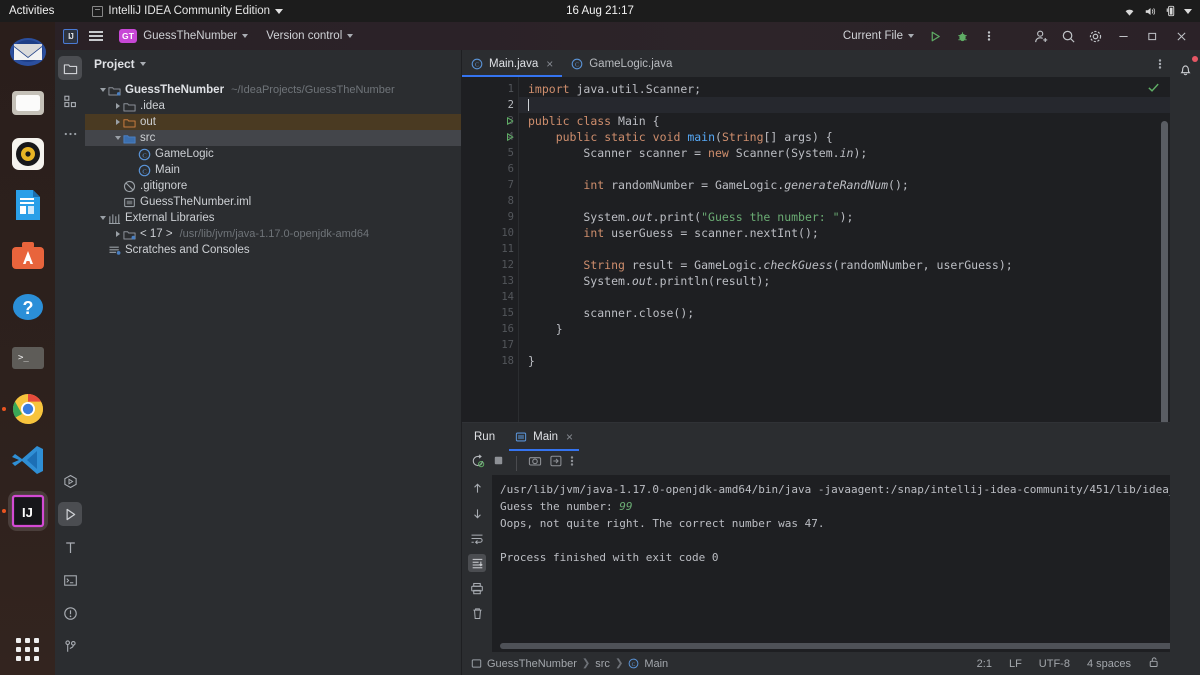 The width and height of the screenshot is (1200, 675). I want to click on dock-item-chrome, so click(28, 409).